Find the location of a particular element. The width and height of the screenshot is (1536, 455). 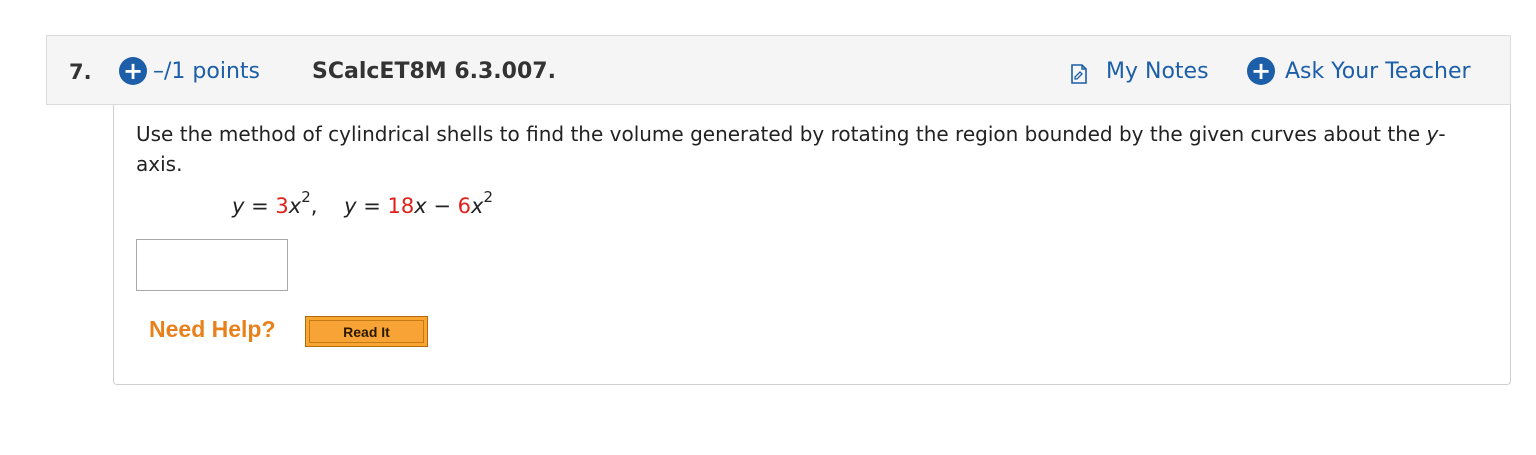

coefficient: 6 is located at coordinates (464, 206).